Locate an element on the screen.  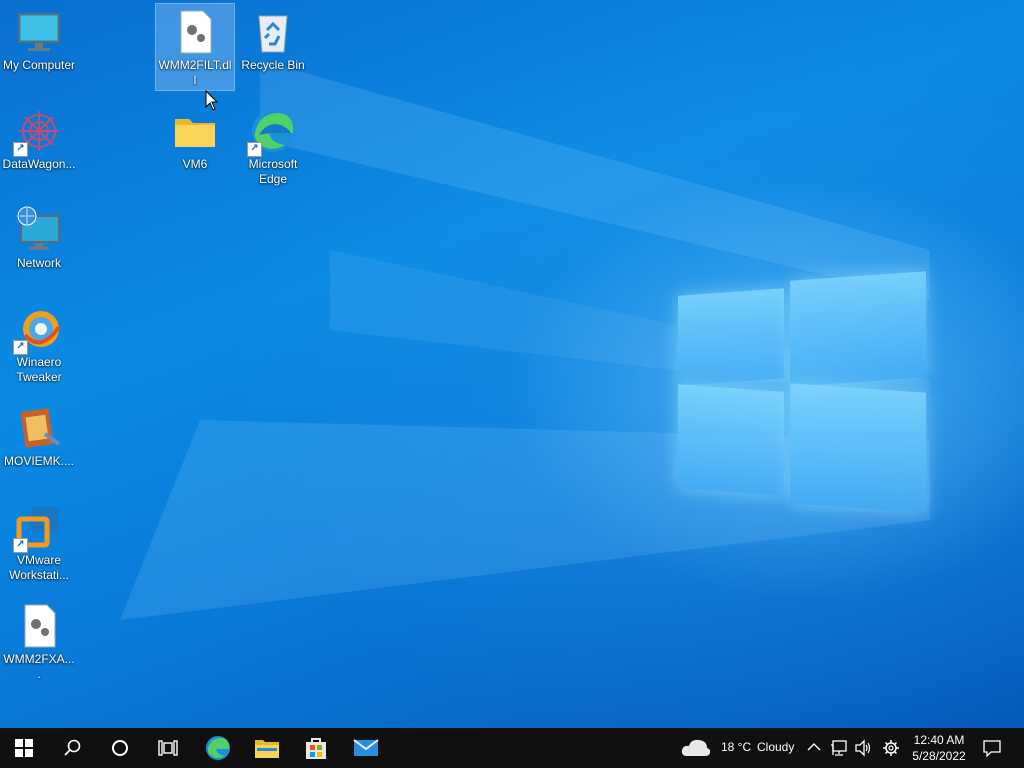
network-icon is located at coordinates (39, 230).